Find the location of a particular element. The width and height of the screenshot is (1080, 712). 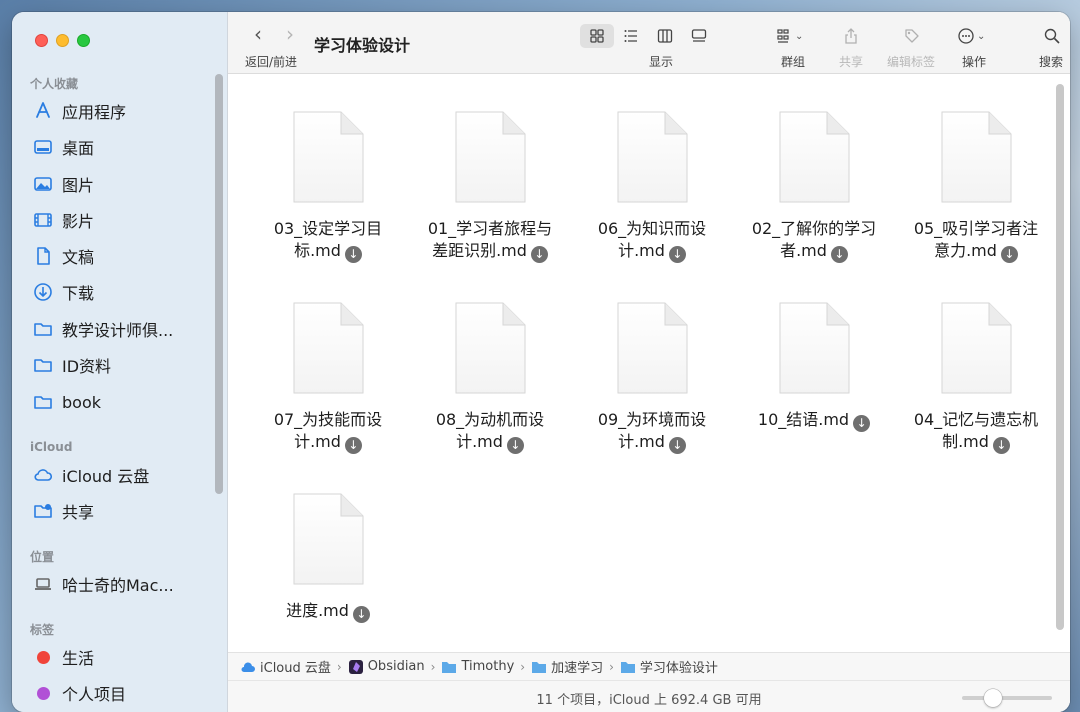

path-crumb: Timothy is located at coordinates (477, 666).